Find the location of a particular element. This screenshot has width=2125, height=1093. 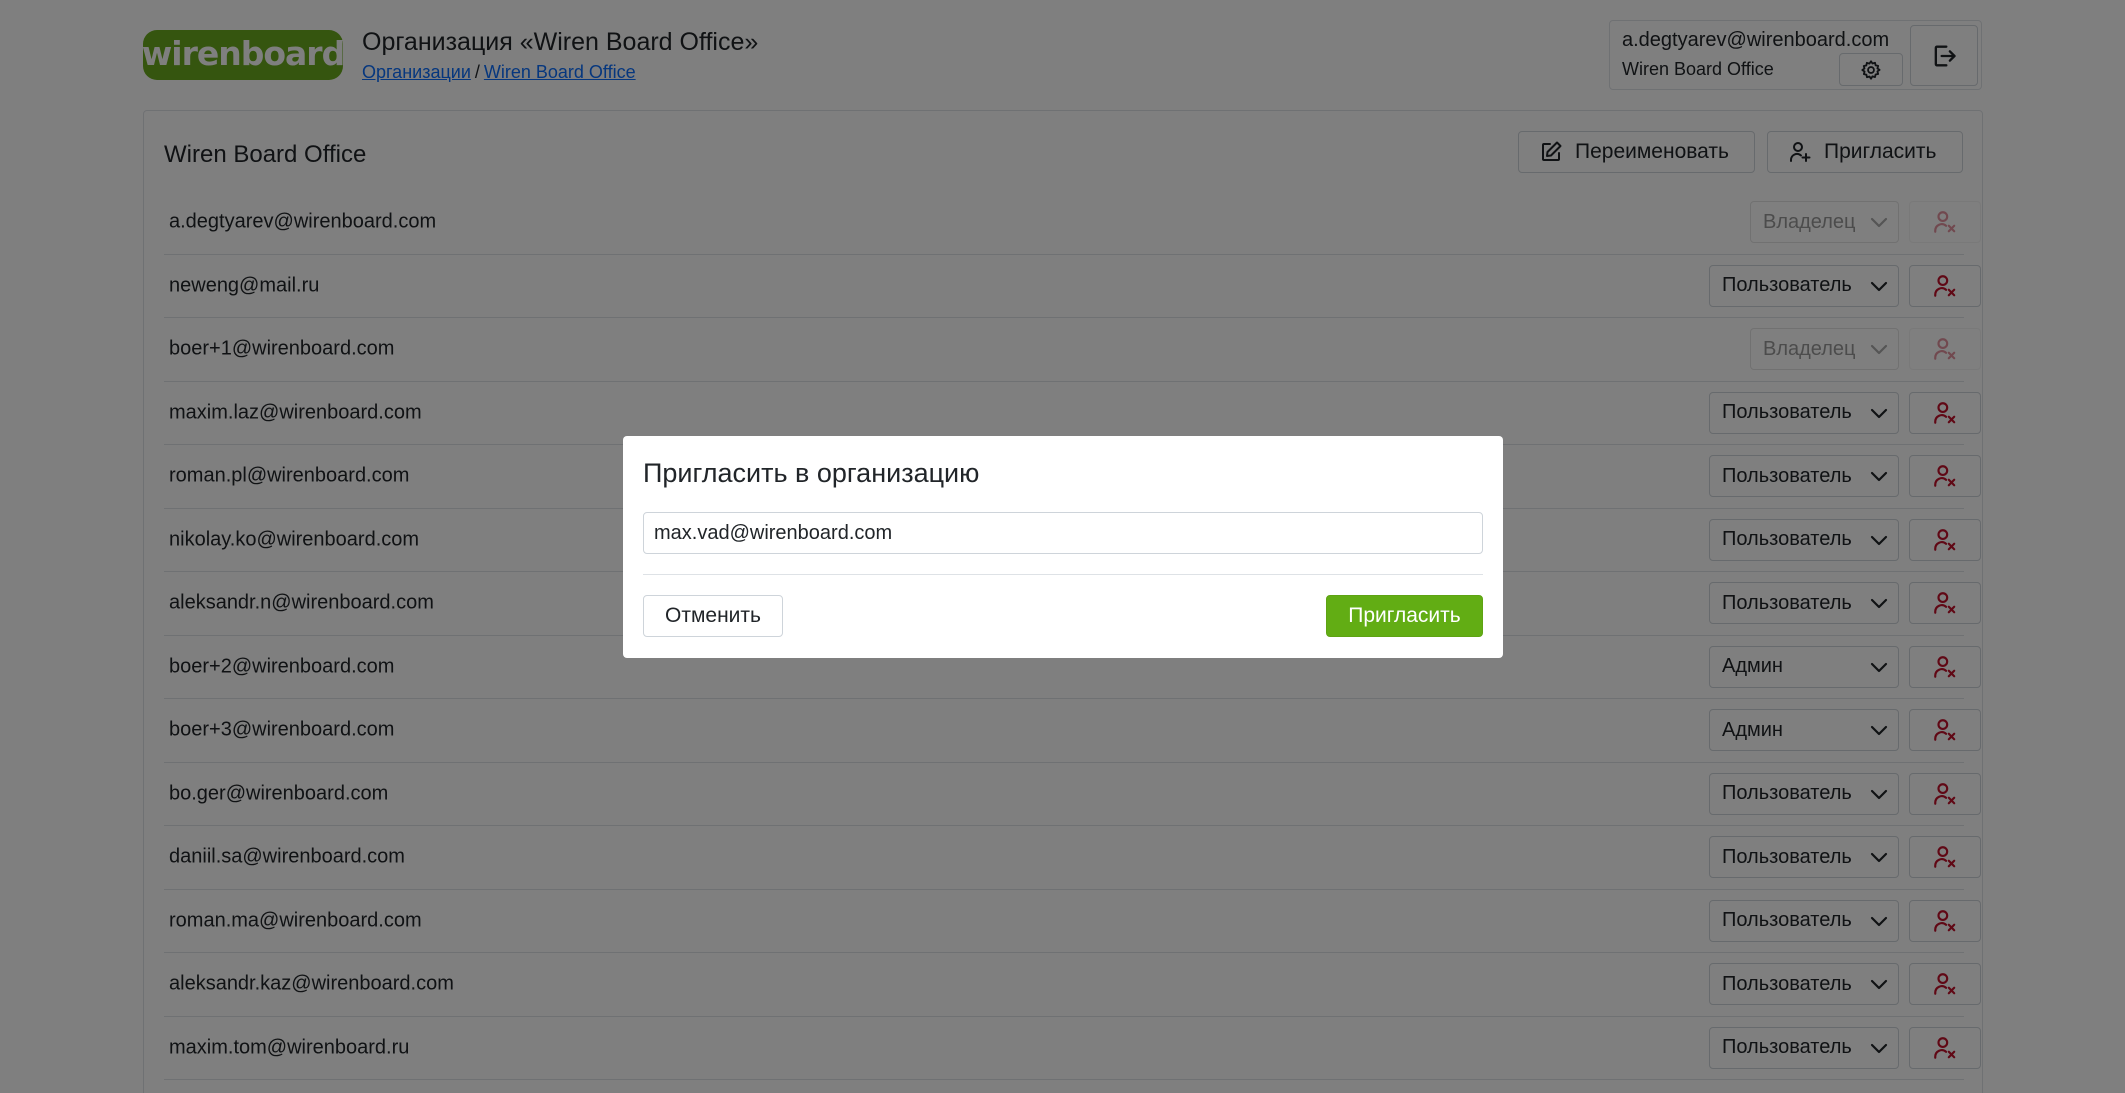

modal-divider is located at coordinates (1063, 574).